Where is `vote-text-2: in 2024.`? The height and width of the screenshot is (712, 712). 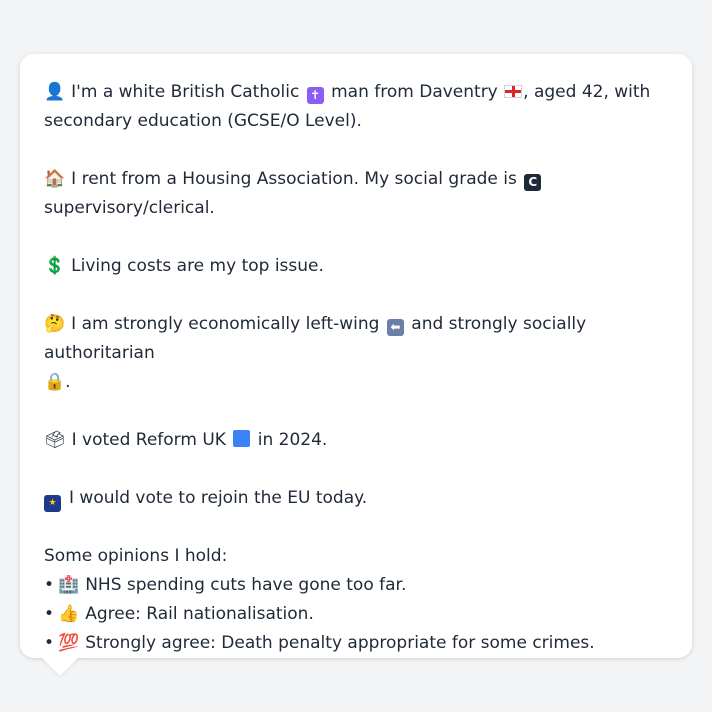 vote-text-2: in 2024. is located at coordinates (292, 440).